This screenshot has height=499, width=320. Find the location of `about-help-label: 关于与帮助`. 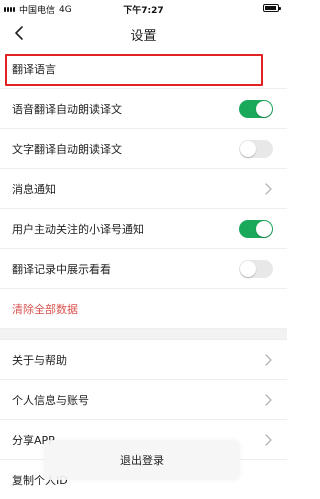

about-help-label: 关于与帮助 is located at coordinates (39, 360).